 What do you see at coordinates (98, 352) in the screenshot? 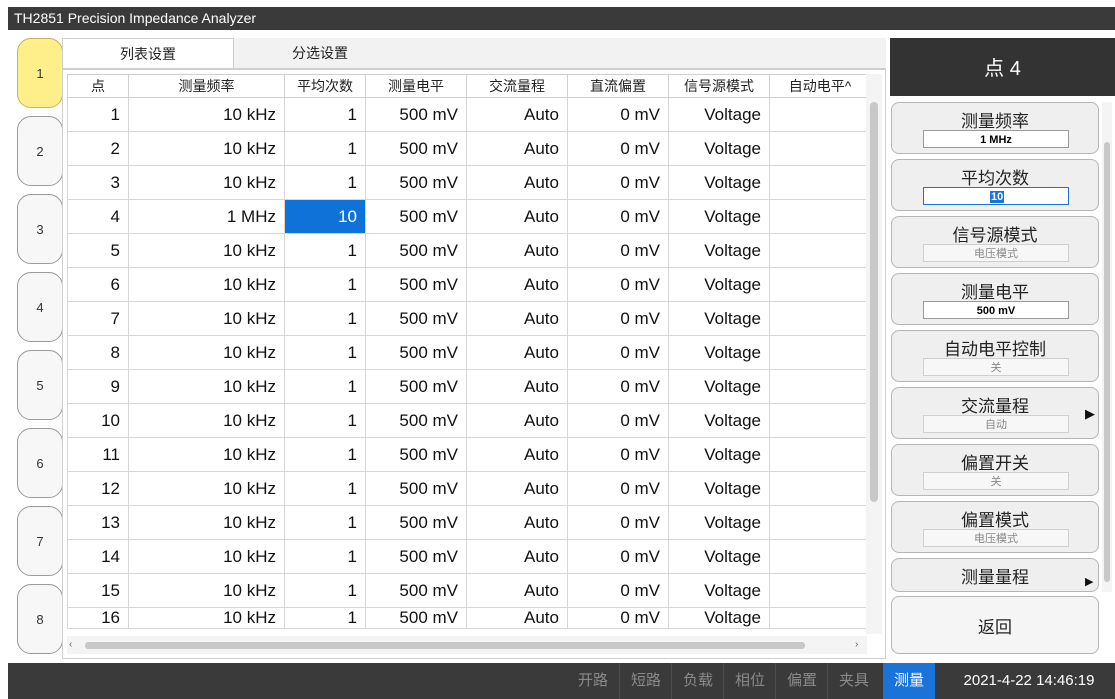
I see `table-cell: 8` at bounding box center [98, 352].